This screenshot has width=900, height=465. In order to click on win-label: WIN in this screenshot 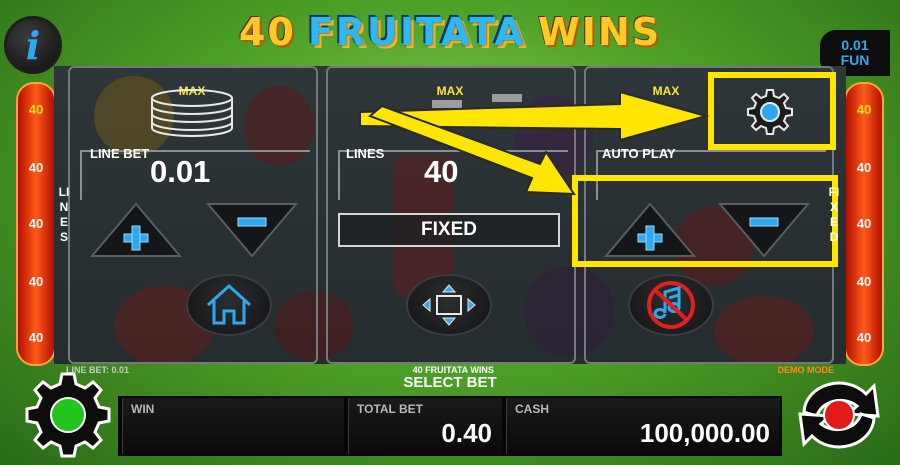, I will do `click(143, 409)`.